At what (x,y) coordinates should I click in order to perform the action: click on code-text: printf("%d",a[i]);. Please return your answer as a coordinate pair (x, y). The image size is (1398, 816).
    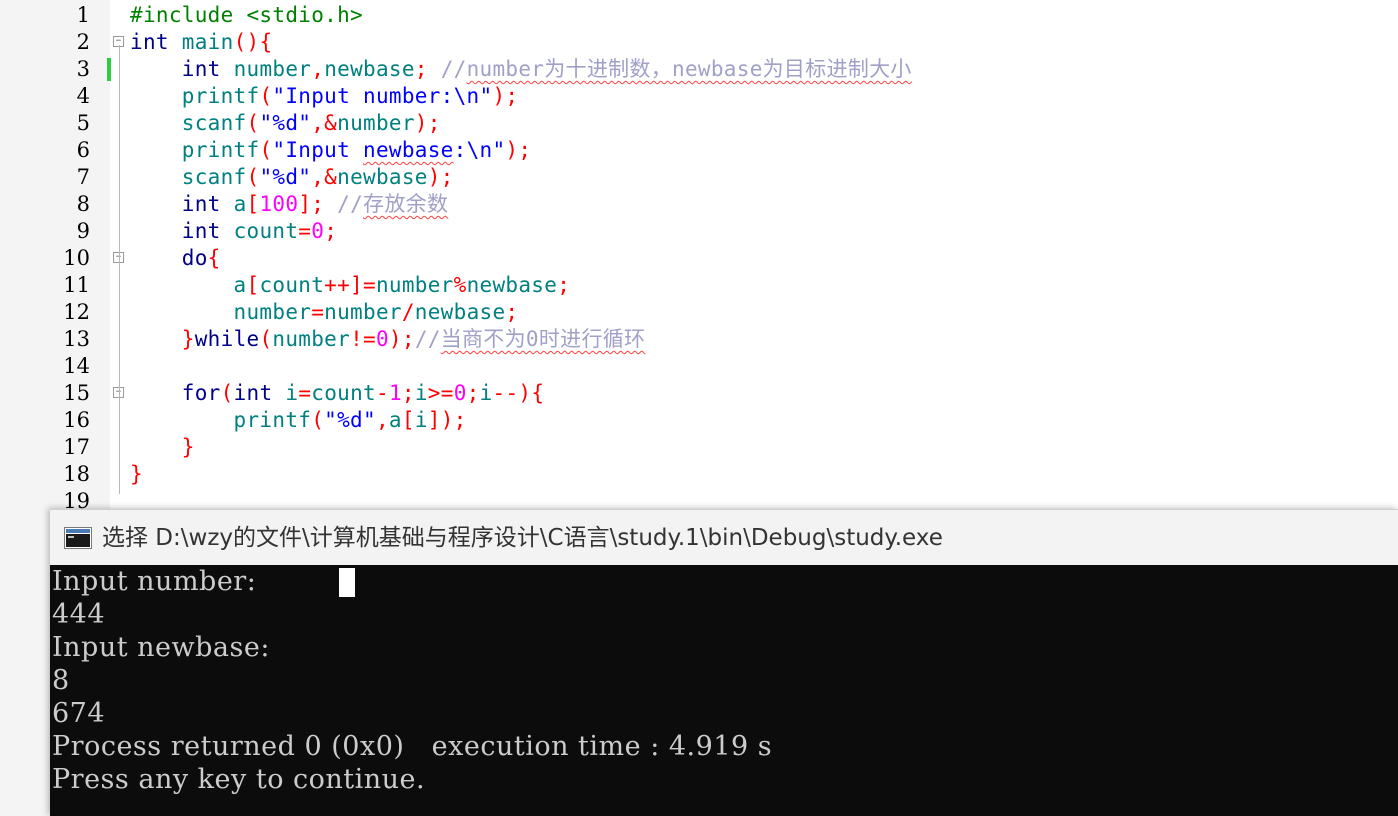
    Looking at the image, I should click on (298, 420).